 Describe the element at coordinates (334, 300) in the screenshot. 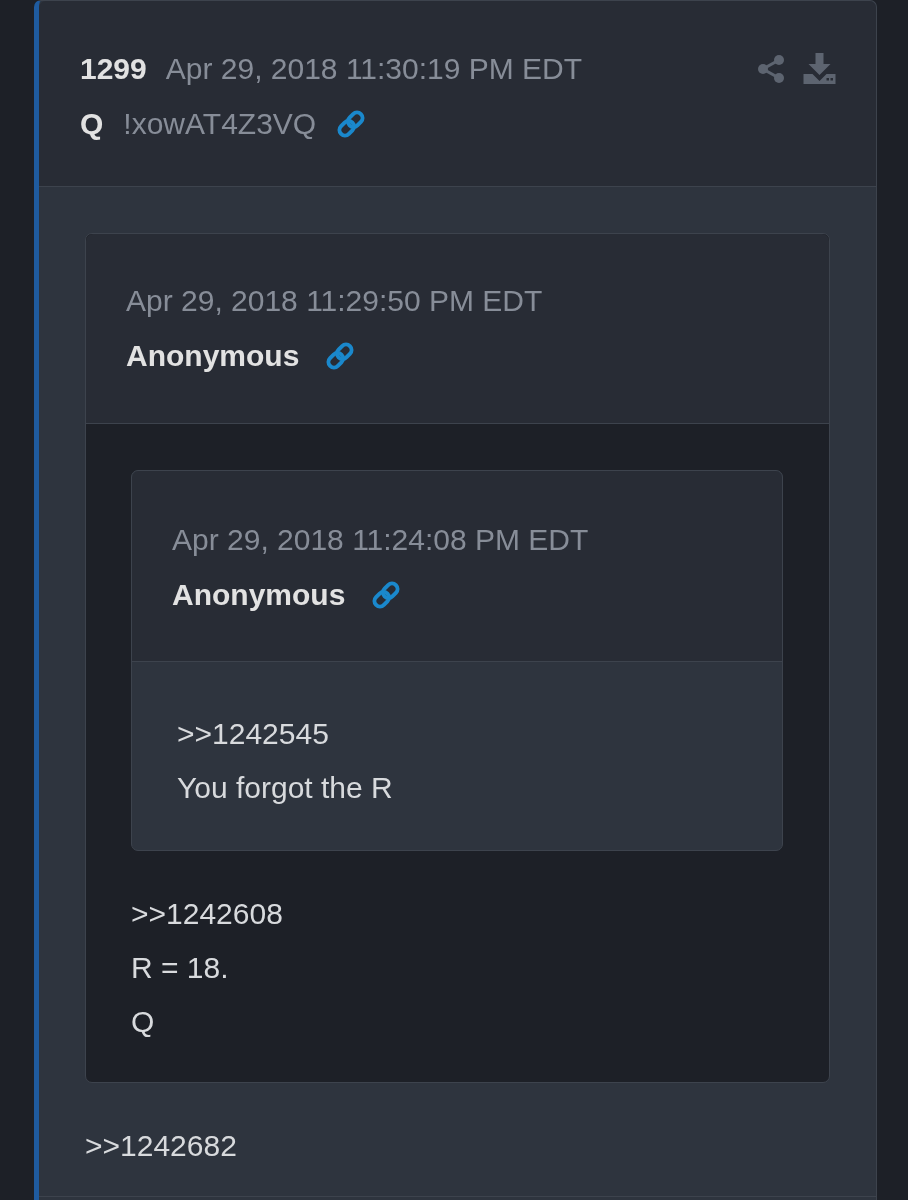

I see `post-timestamp: Apr 29, 2018 11:29:50 PM EDT` at that location.